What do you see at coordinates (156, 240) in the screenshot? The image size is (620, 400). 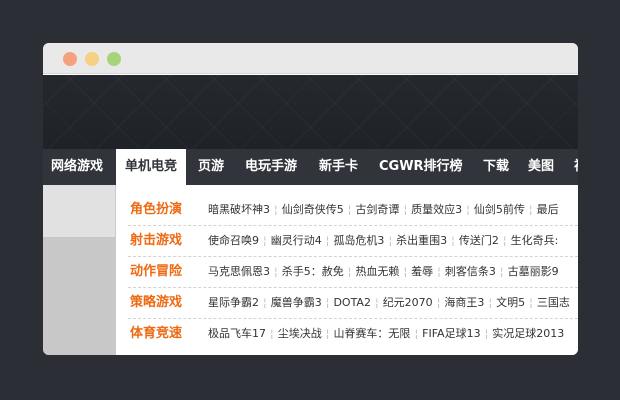 I see `category-label: 射击游戏` at bounding box center [156, 240].